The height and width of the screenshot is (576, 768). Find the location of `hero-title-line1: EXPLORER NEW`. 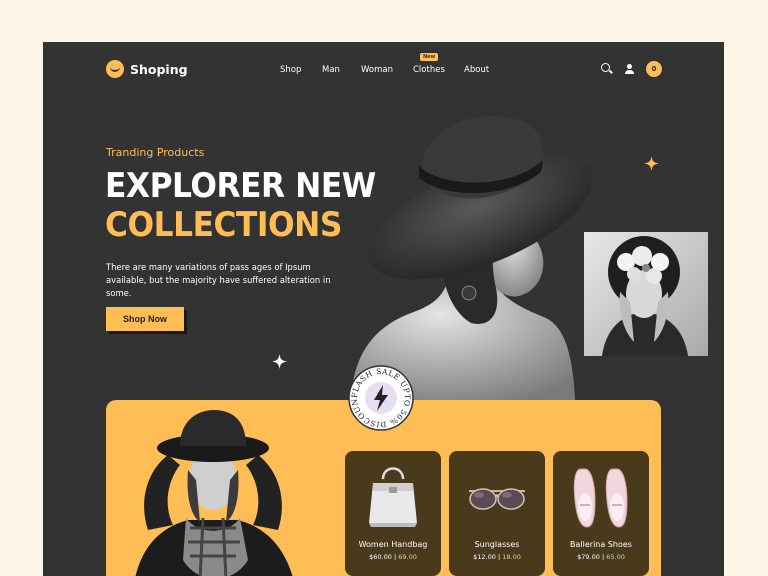

hero-title-line1: EXPLORER NEW is located at coordinates (240, 186).